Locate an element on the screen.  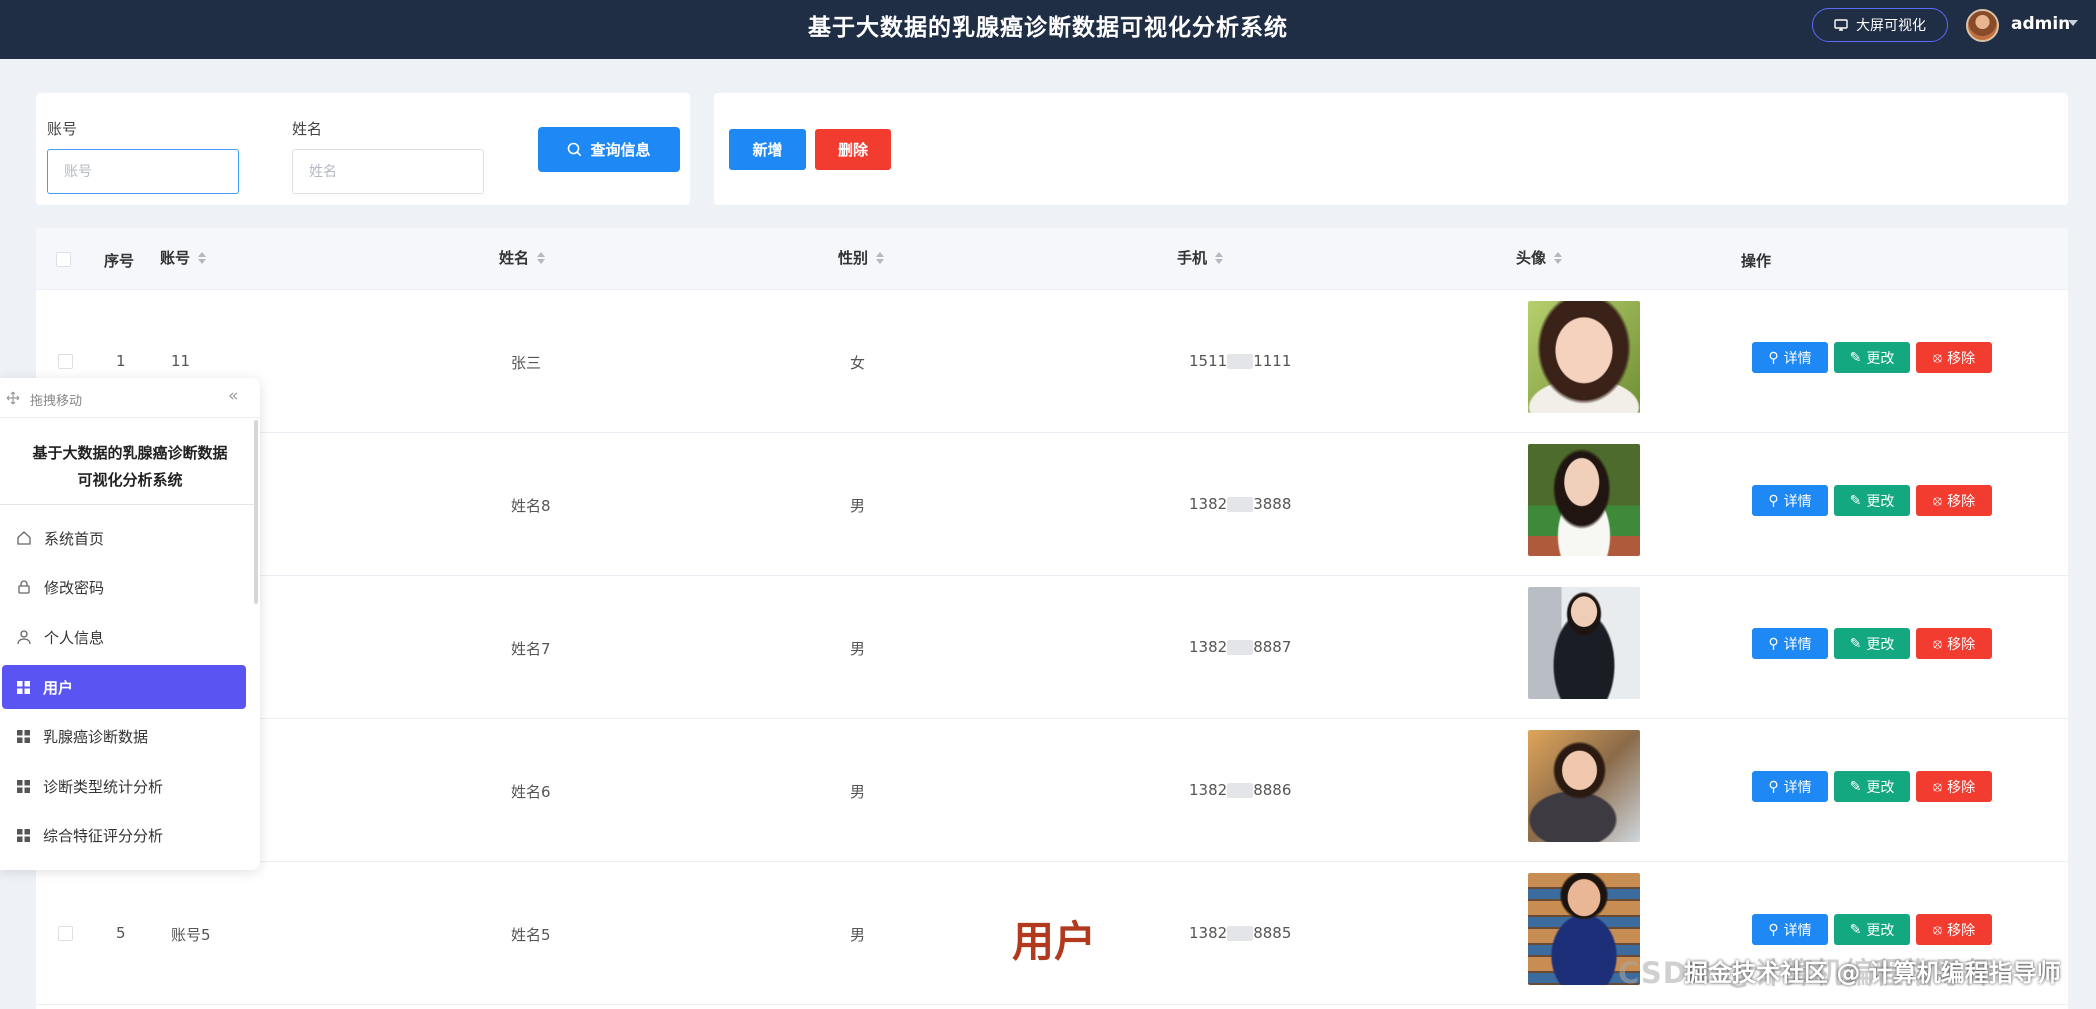
row-phone: 1382 8886 is located at coordinates (1240, 790).